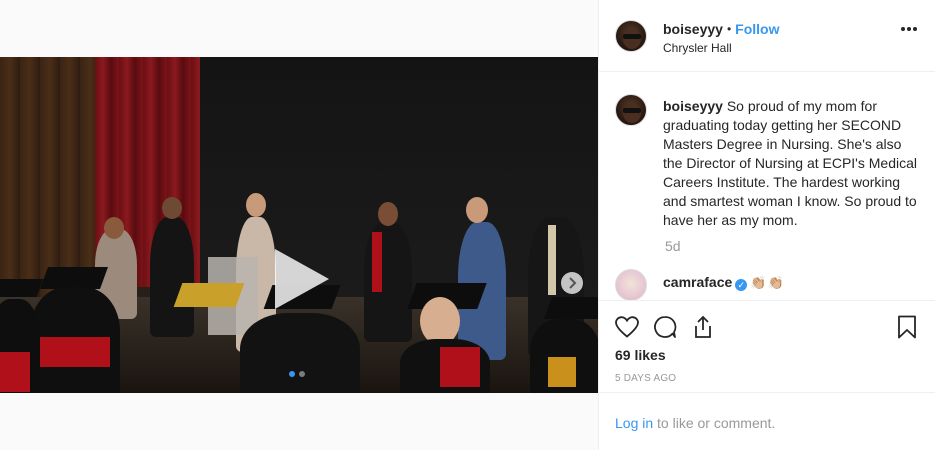  I want to click on follow-button: Follow, so click(757, 29).